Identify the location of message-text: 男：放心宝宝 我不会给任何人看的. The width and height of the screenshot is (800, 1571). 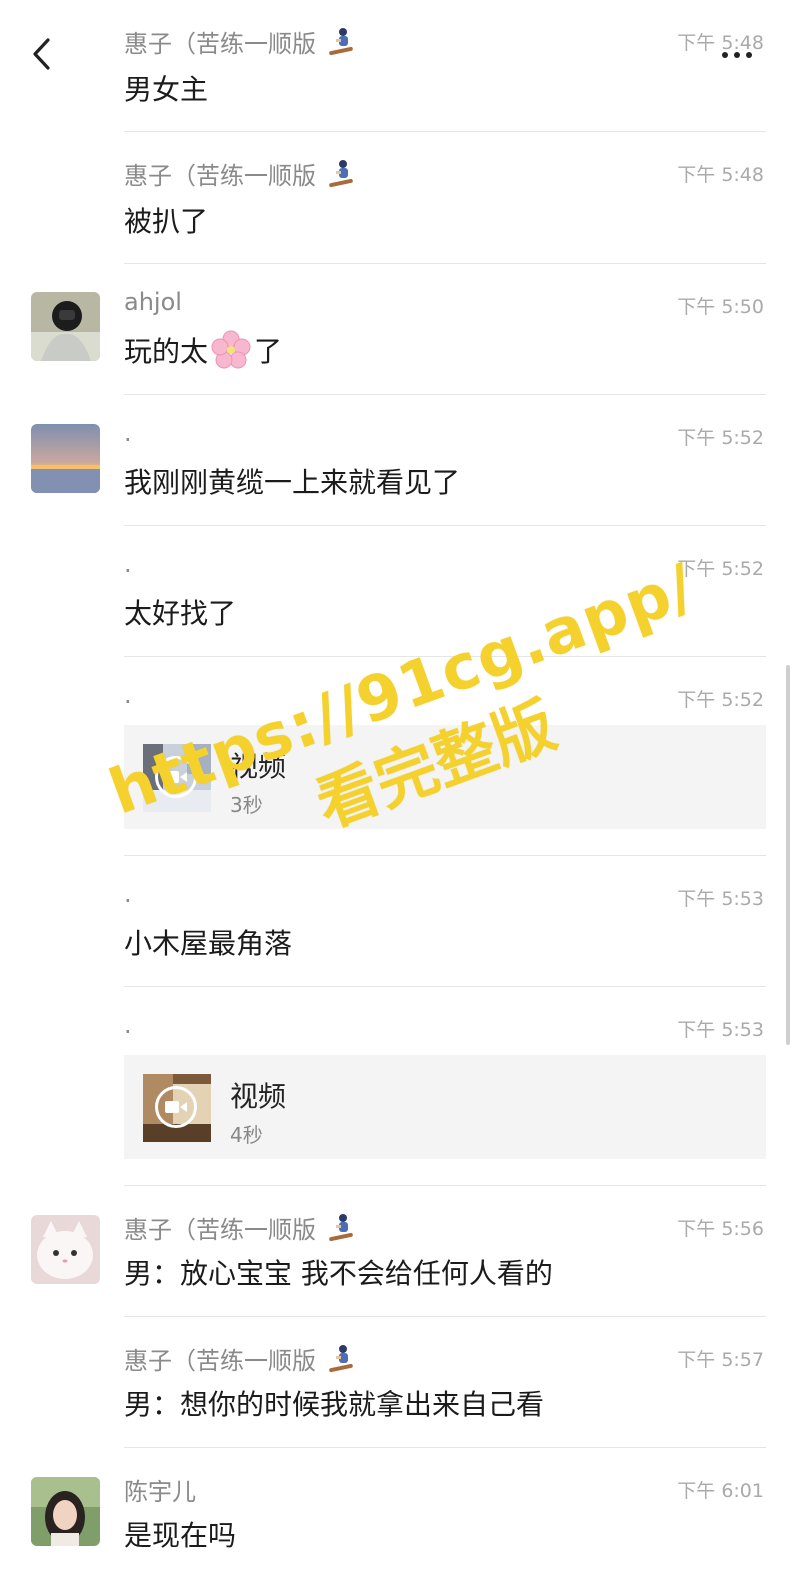
(338, 1273).